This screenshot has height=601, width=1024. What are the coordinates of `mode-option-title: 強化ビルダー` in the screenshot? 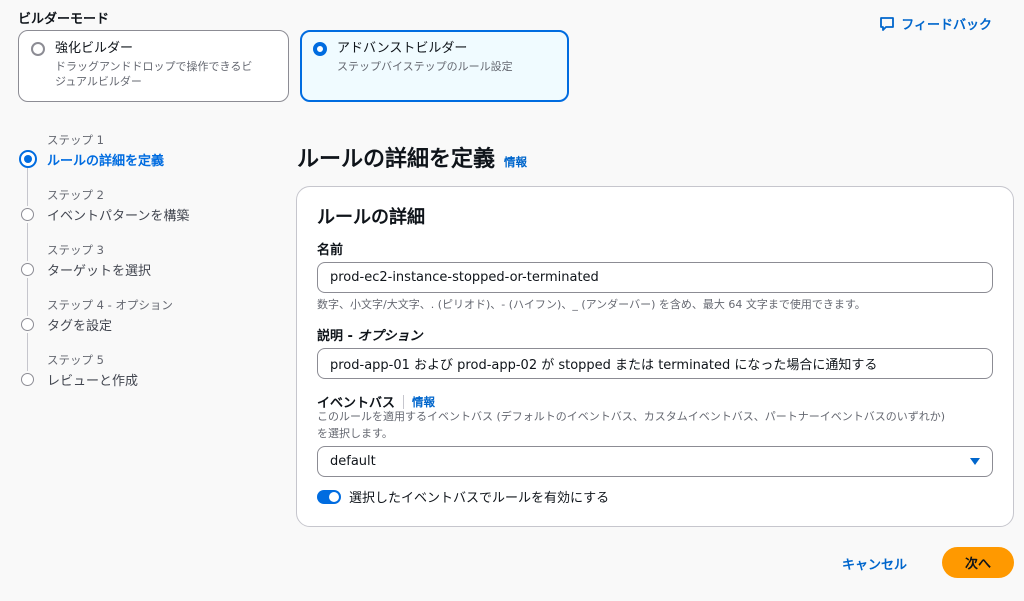 It's located at (94, 48).